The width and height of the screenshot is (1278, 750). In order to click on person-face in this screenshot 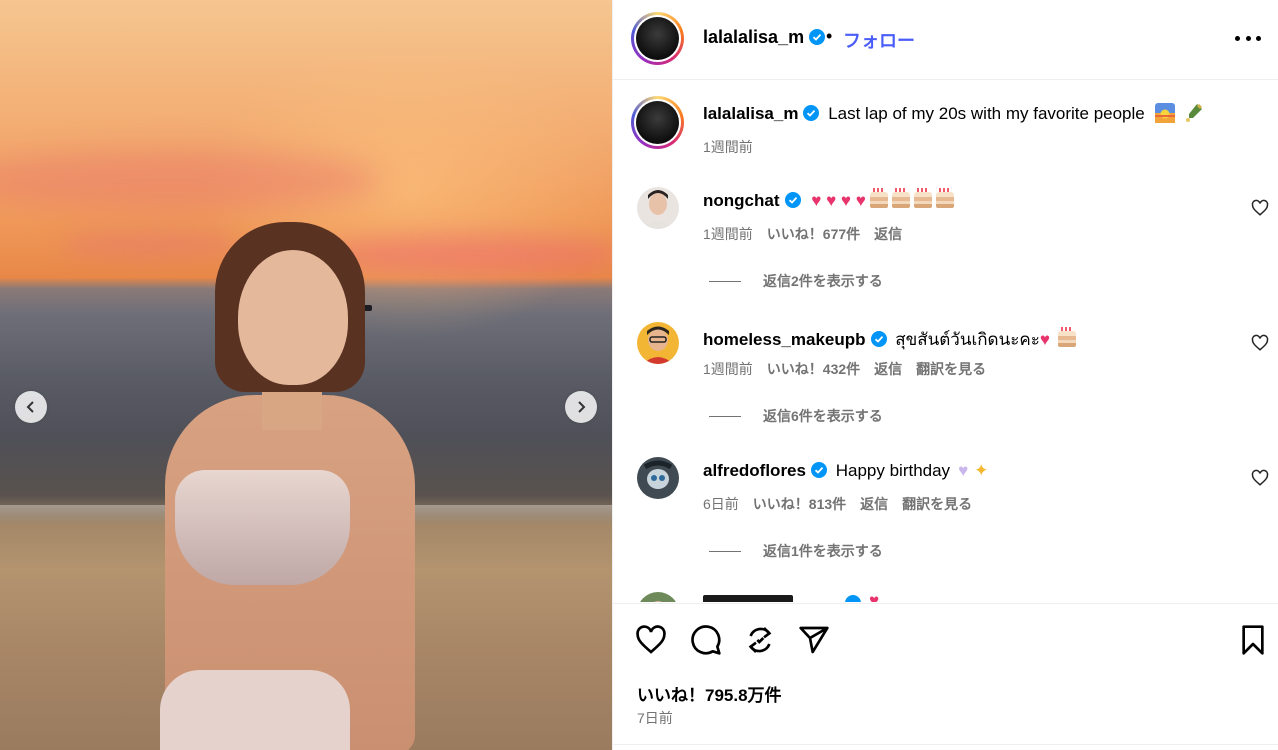, I will do `click(293, 317)`.